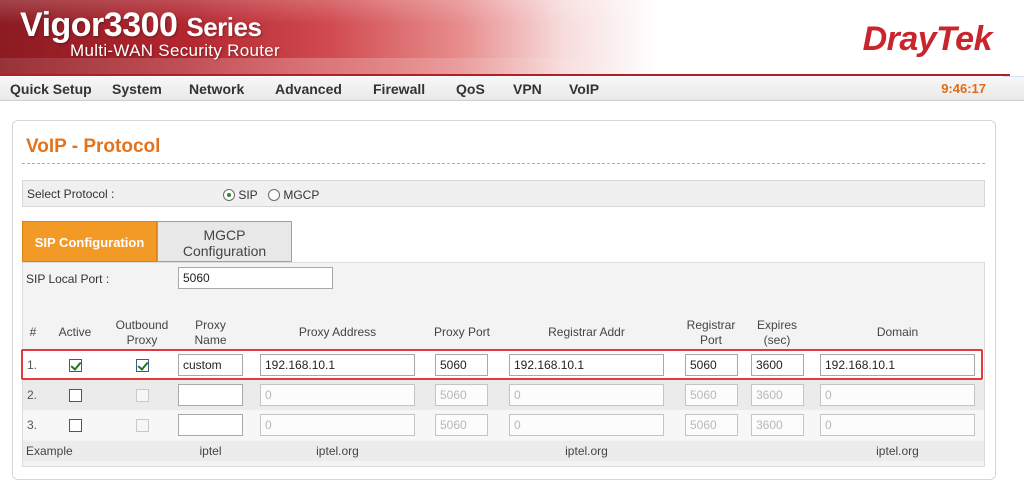 The height and width of the screenshot is (480, 1024). What do you see at coordinates (210, 325) in the screenshot?
I see `col-header-proxy-name-line1: Proxy` at bounding box center [210, 325].